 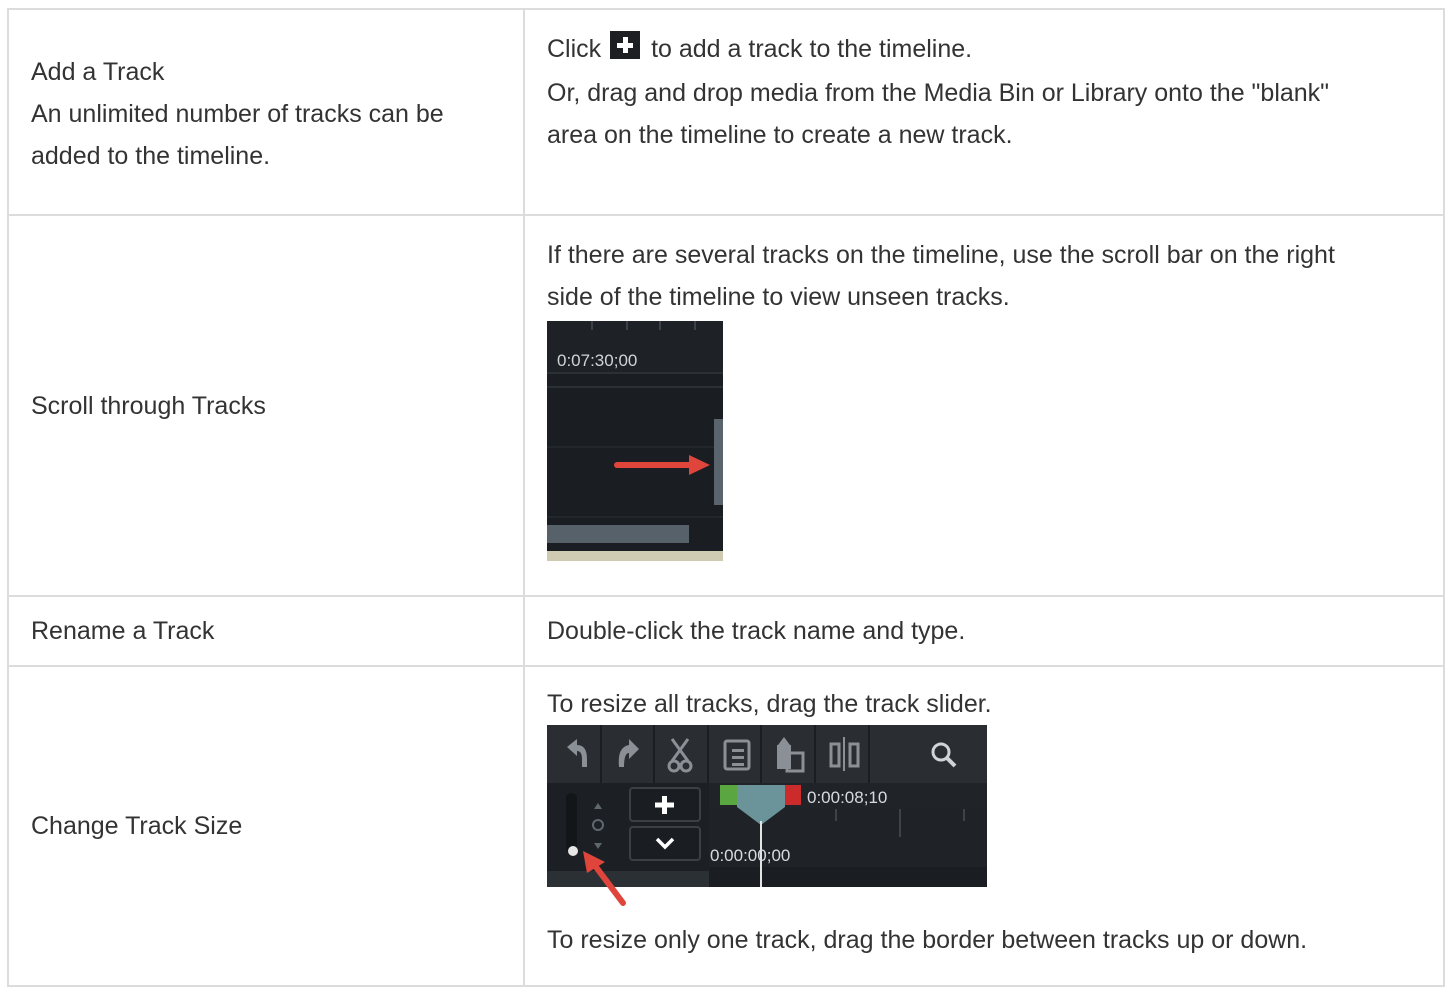 I want to click on row-label: Add a Track, so click(x=98, y=72).